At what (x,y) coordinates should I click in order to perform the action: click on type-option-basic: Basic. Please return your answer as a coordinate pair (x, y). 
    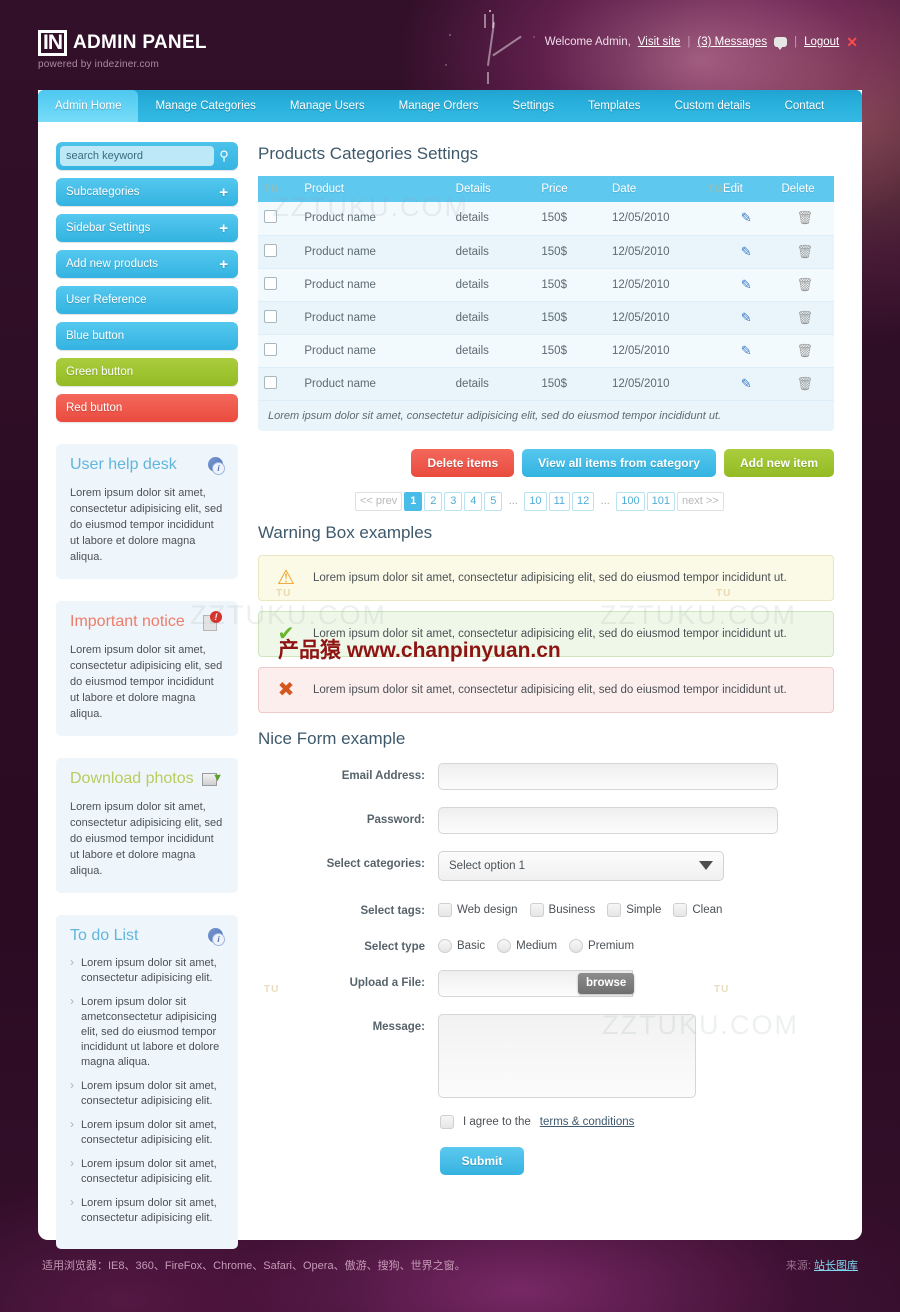
    Looking at the image, I should click on (461, 945).